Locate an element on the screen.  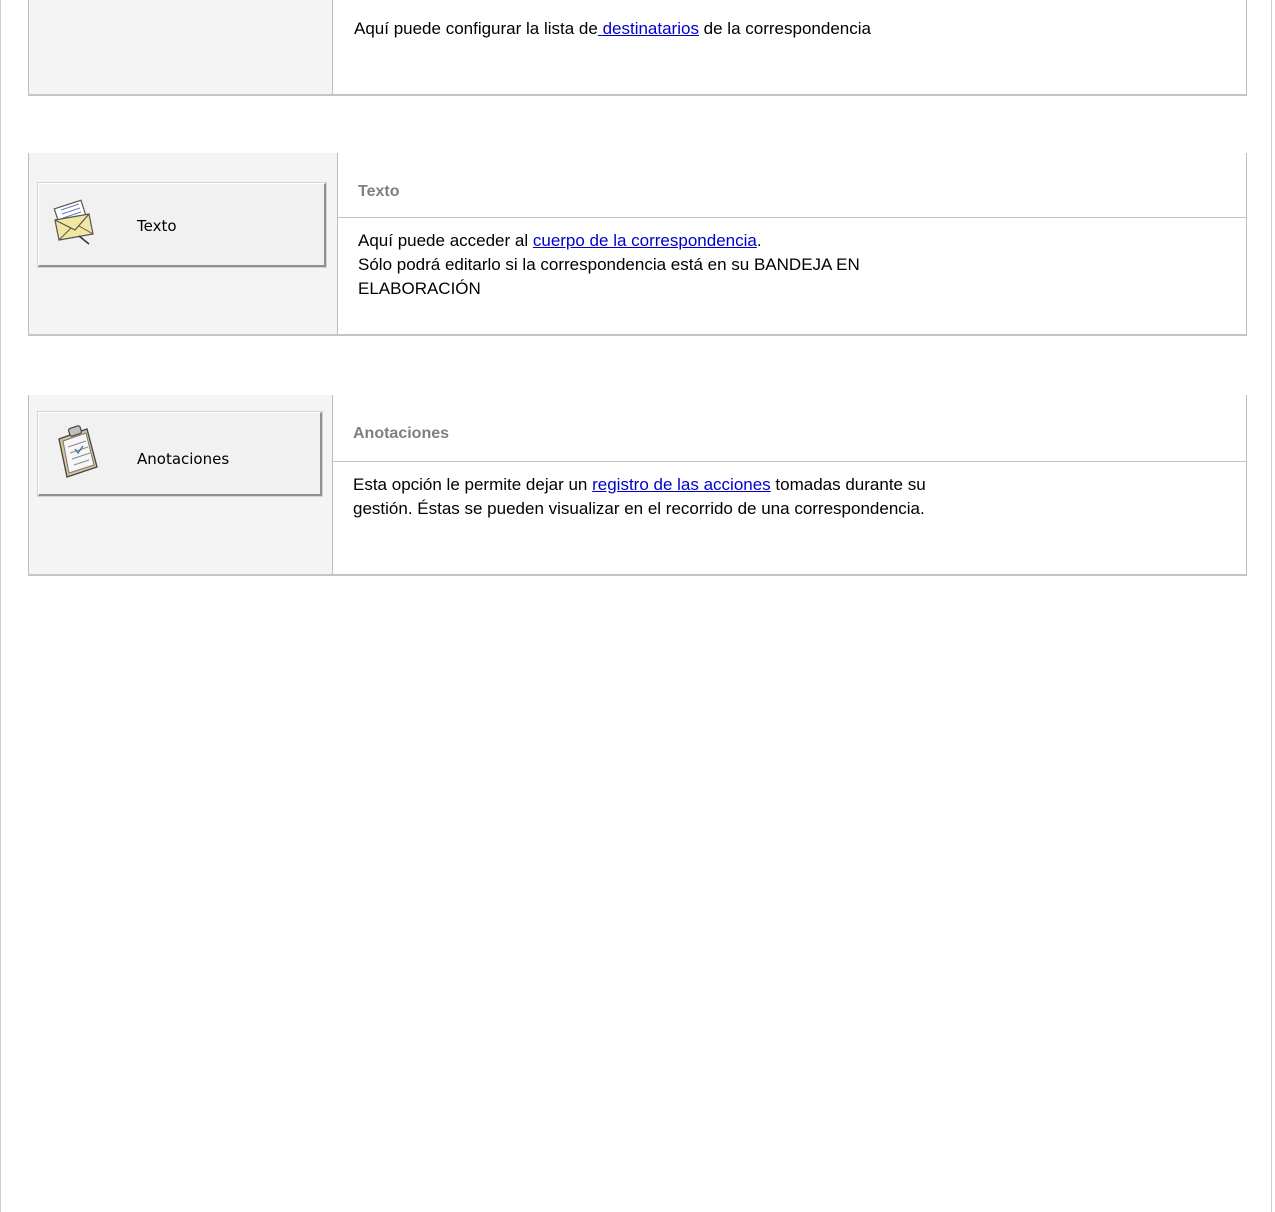
destinatarios-left-cell is located at coordinates (180, 47).